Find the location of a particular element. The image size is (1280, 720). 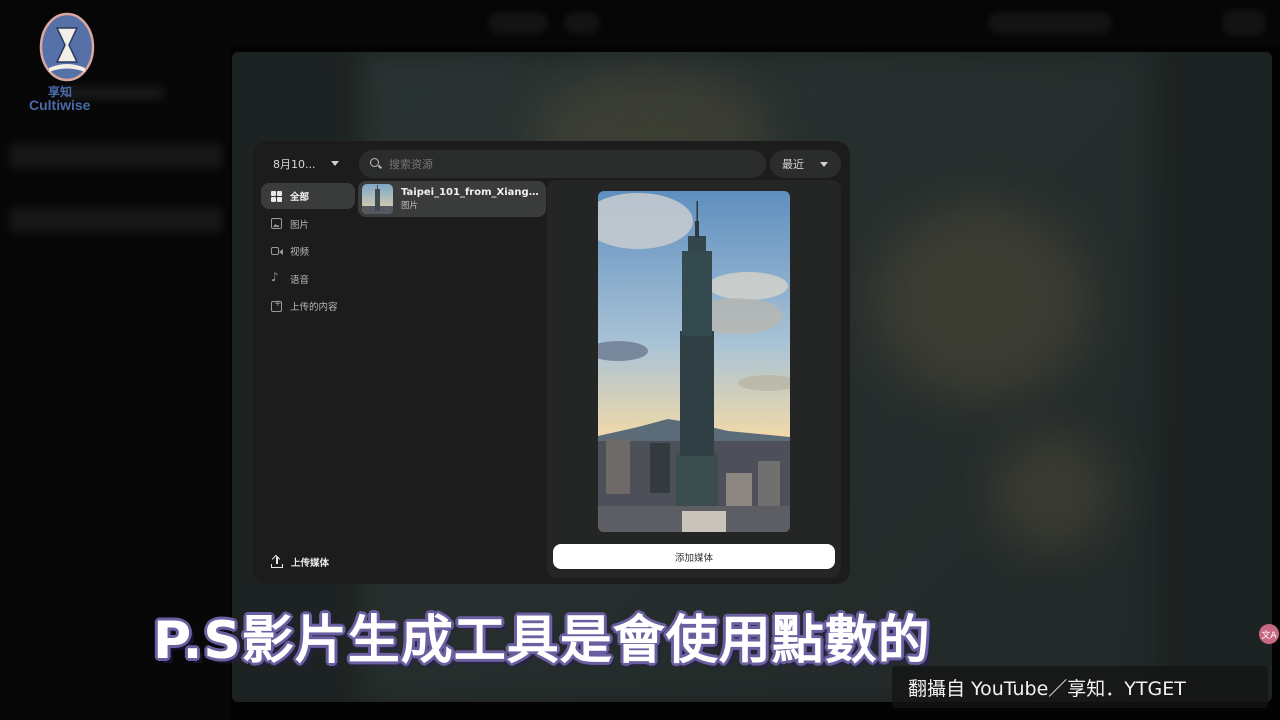

nav-item-label: 图片 is located at coordinates (300, 225).